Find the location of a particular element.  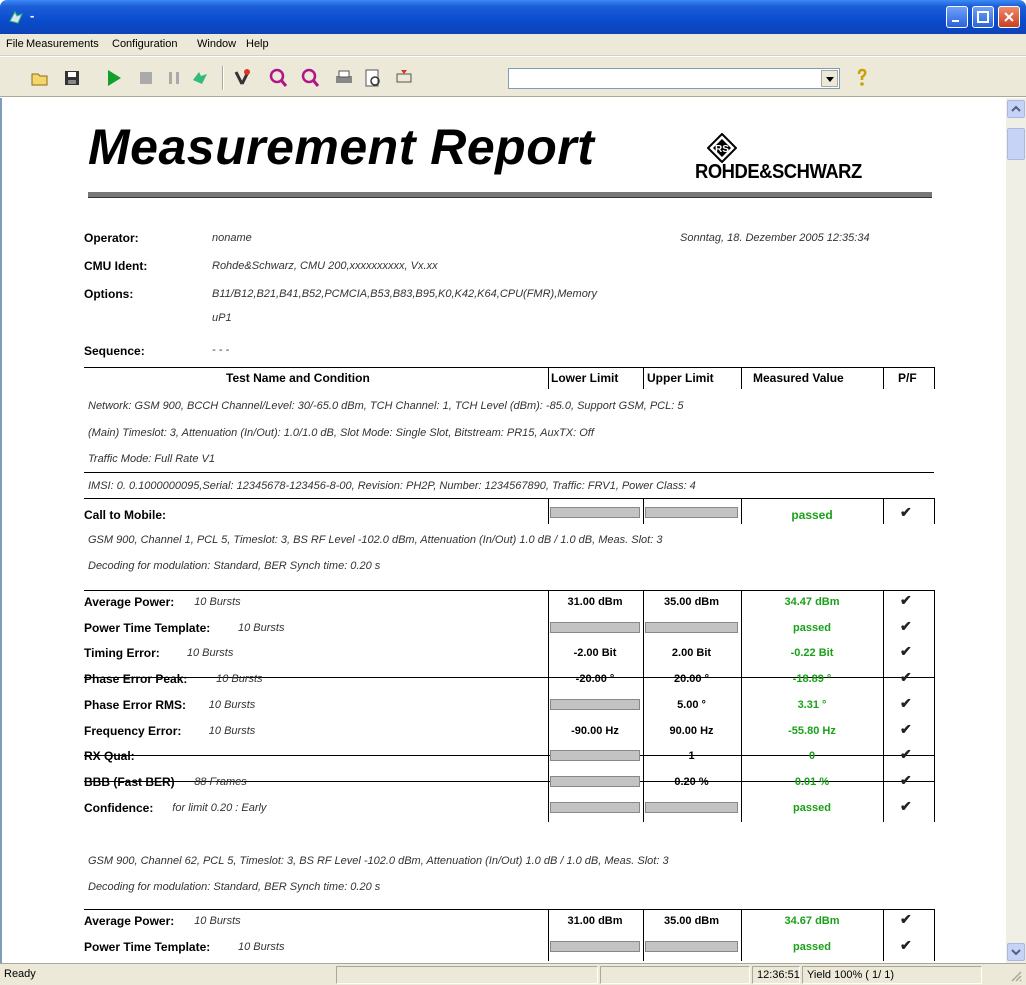

operator-value: noname is located at coordinates (232, 238).